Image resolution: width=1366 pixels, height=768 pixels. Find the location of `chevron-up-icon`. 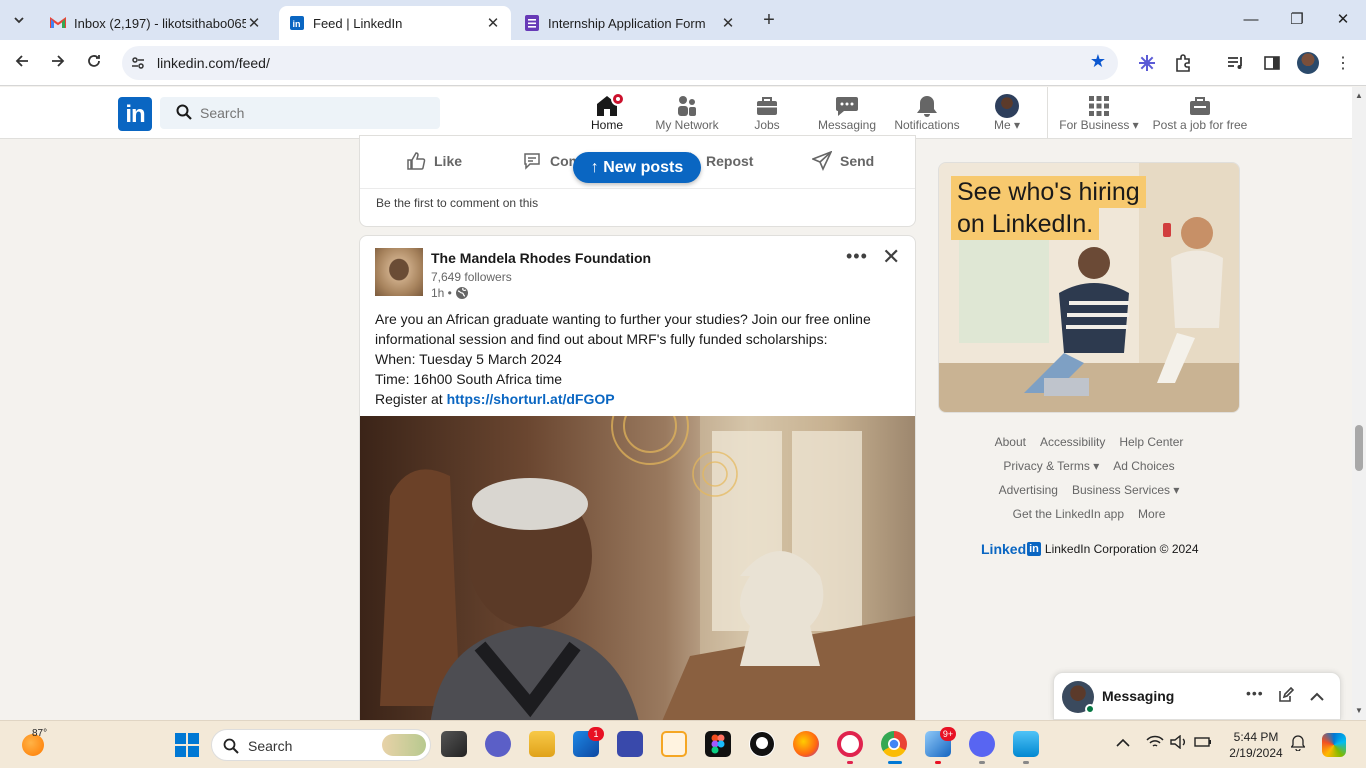

chevron-up-icon is located at coordinates (1317, 698).